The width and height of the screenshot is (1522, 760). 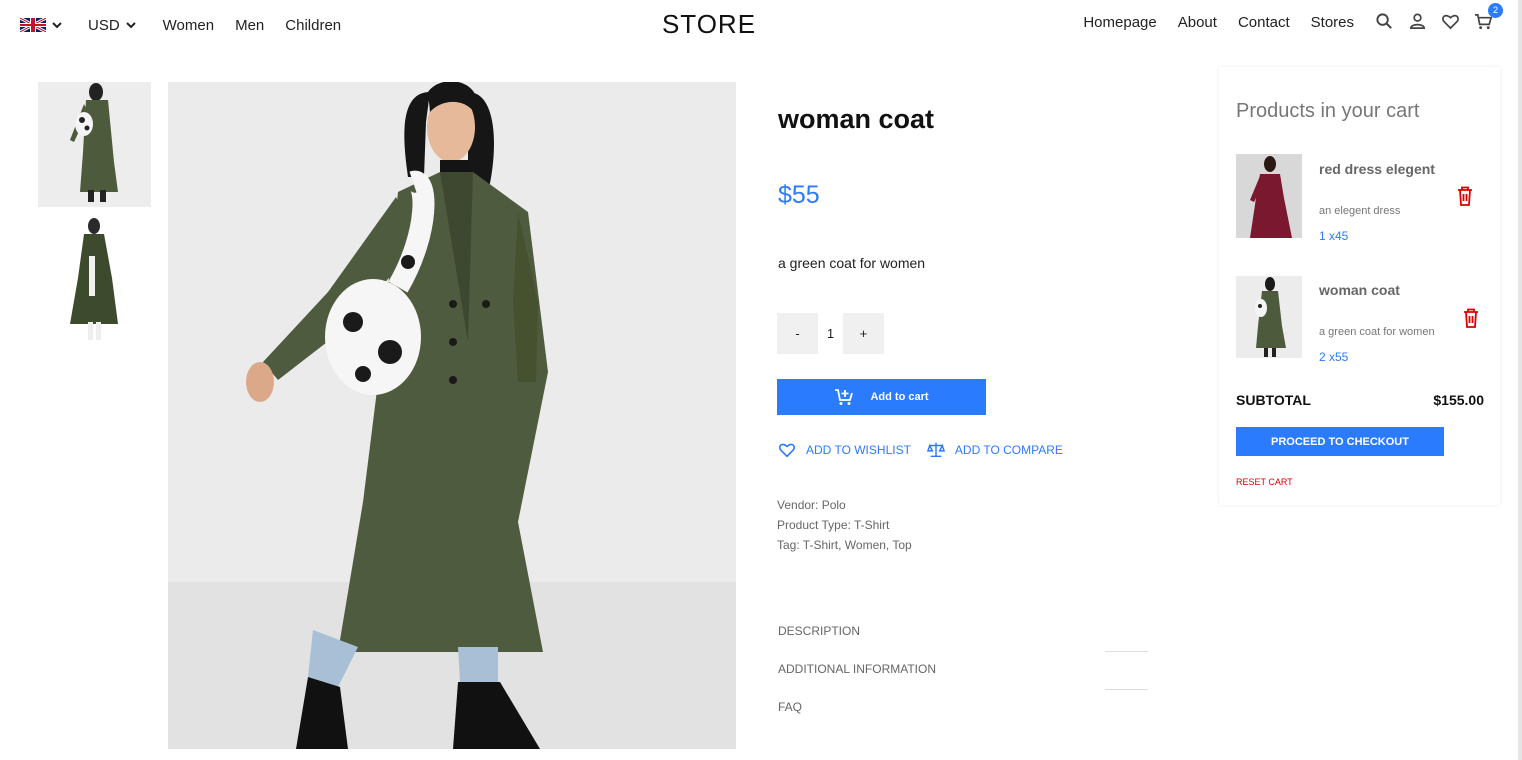 I want to click on cart-title: Products in your cart, so click(x=1328, y=111).